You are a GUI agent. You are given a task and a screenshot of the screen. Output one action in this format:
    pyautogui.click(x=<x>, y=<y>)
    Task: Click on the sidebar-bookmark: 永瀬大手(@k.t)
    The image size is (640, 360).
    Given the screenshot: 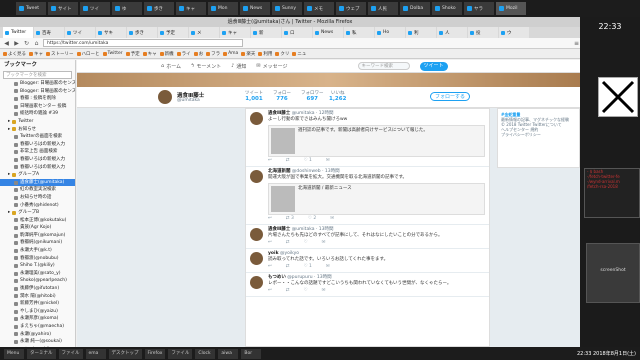 What is the action you would take?
    pyautogui.click(x=37, y=251)
    